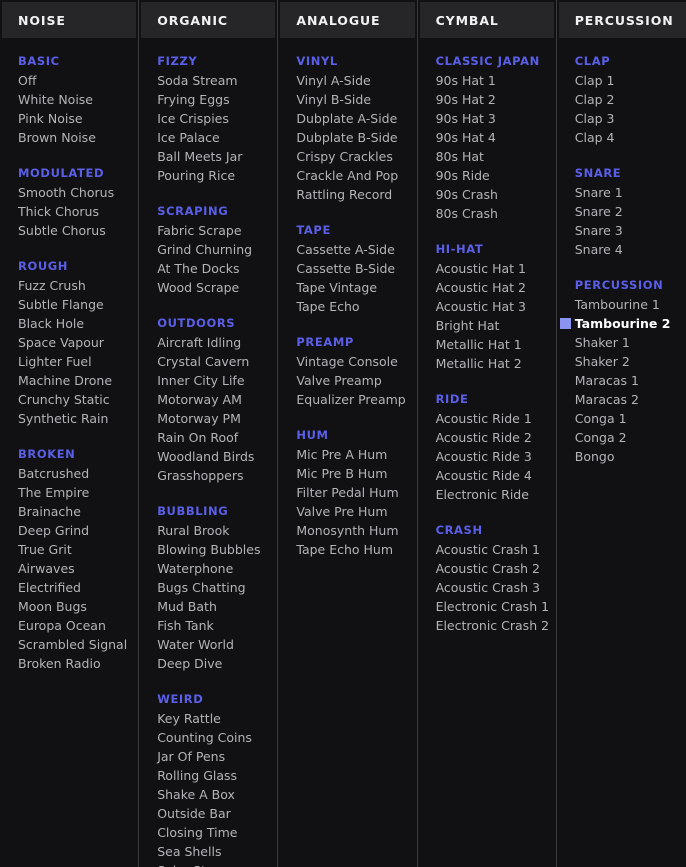 The image size is (686, 867). I want to click on list-item: Vinyl A-Side, so click(347, 80).